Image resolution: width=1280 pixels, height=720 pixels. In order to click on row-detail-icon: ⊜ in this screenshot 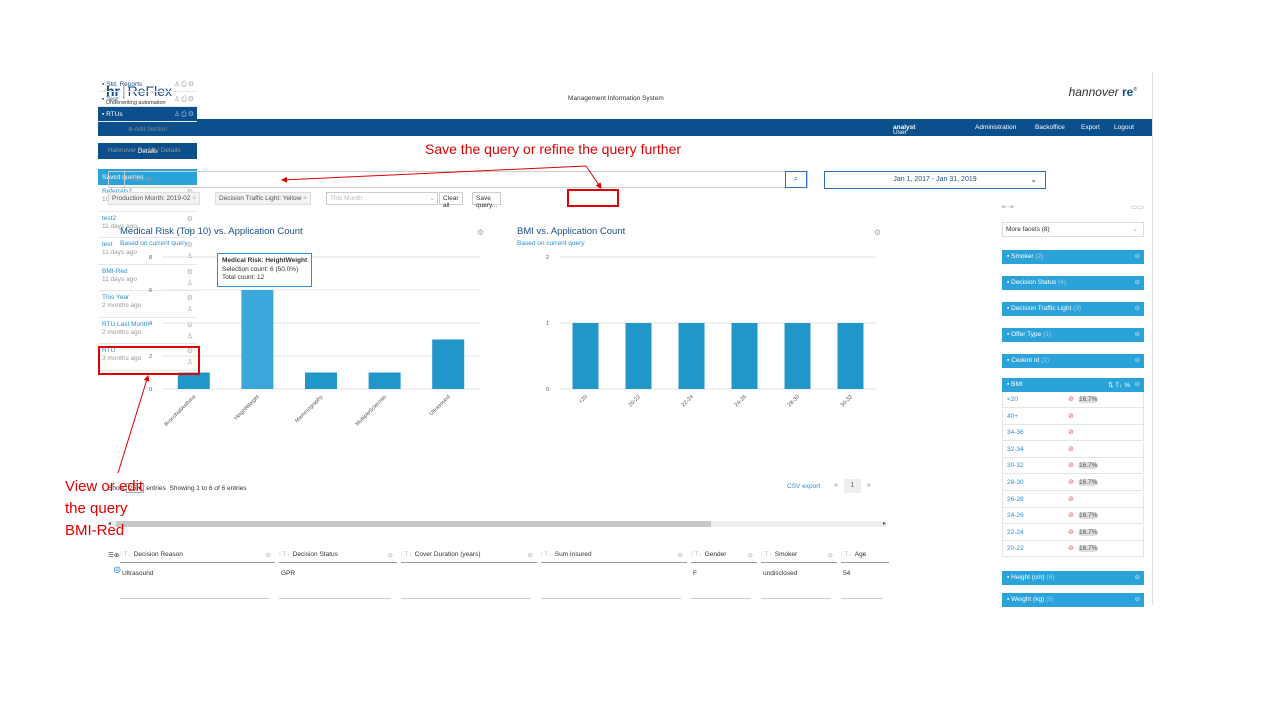, I will do `click(117, 570)`.